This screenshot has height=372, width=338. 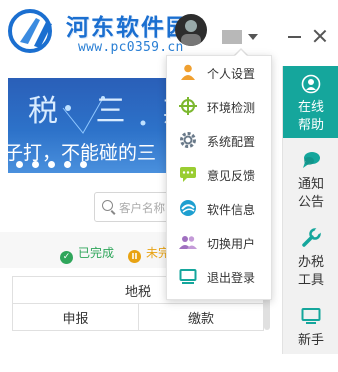 What do you see at coordinates (30, 31) in the screenshot?
I see `logo-mark-icon` at bounding box center [30, 31].